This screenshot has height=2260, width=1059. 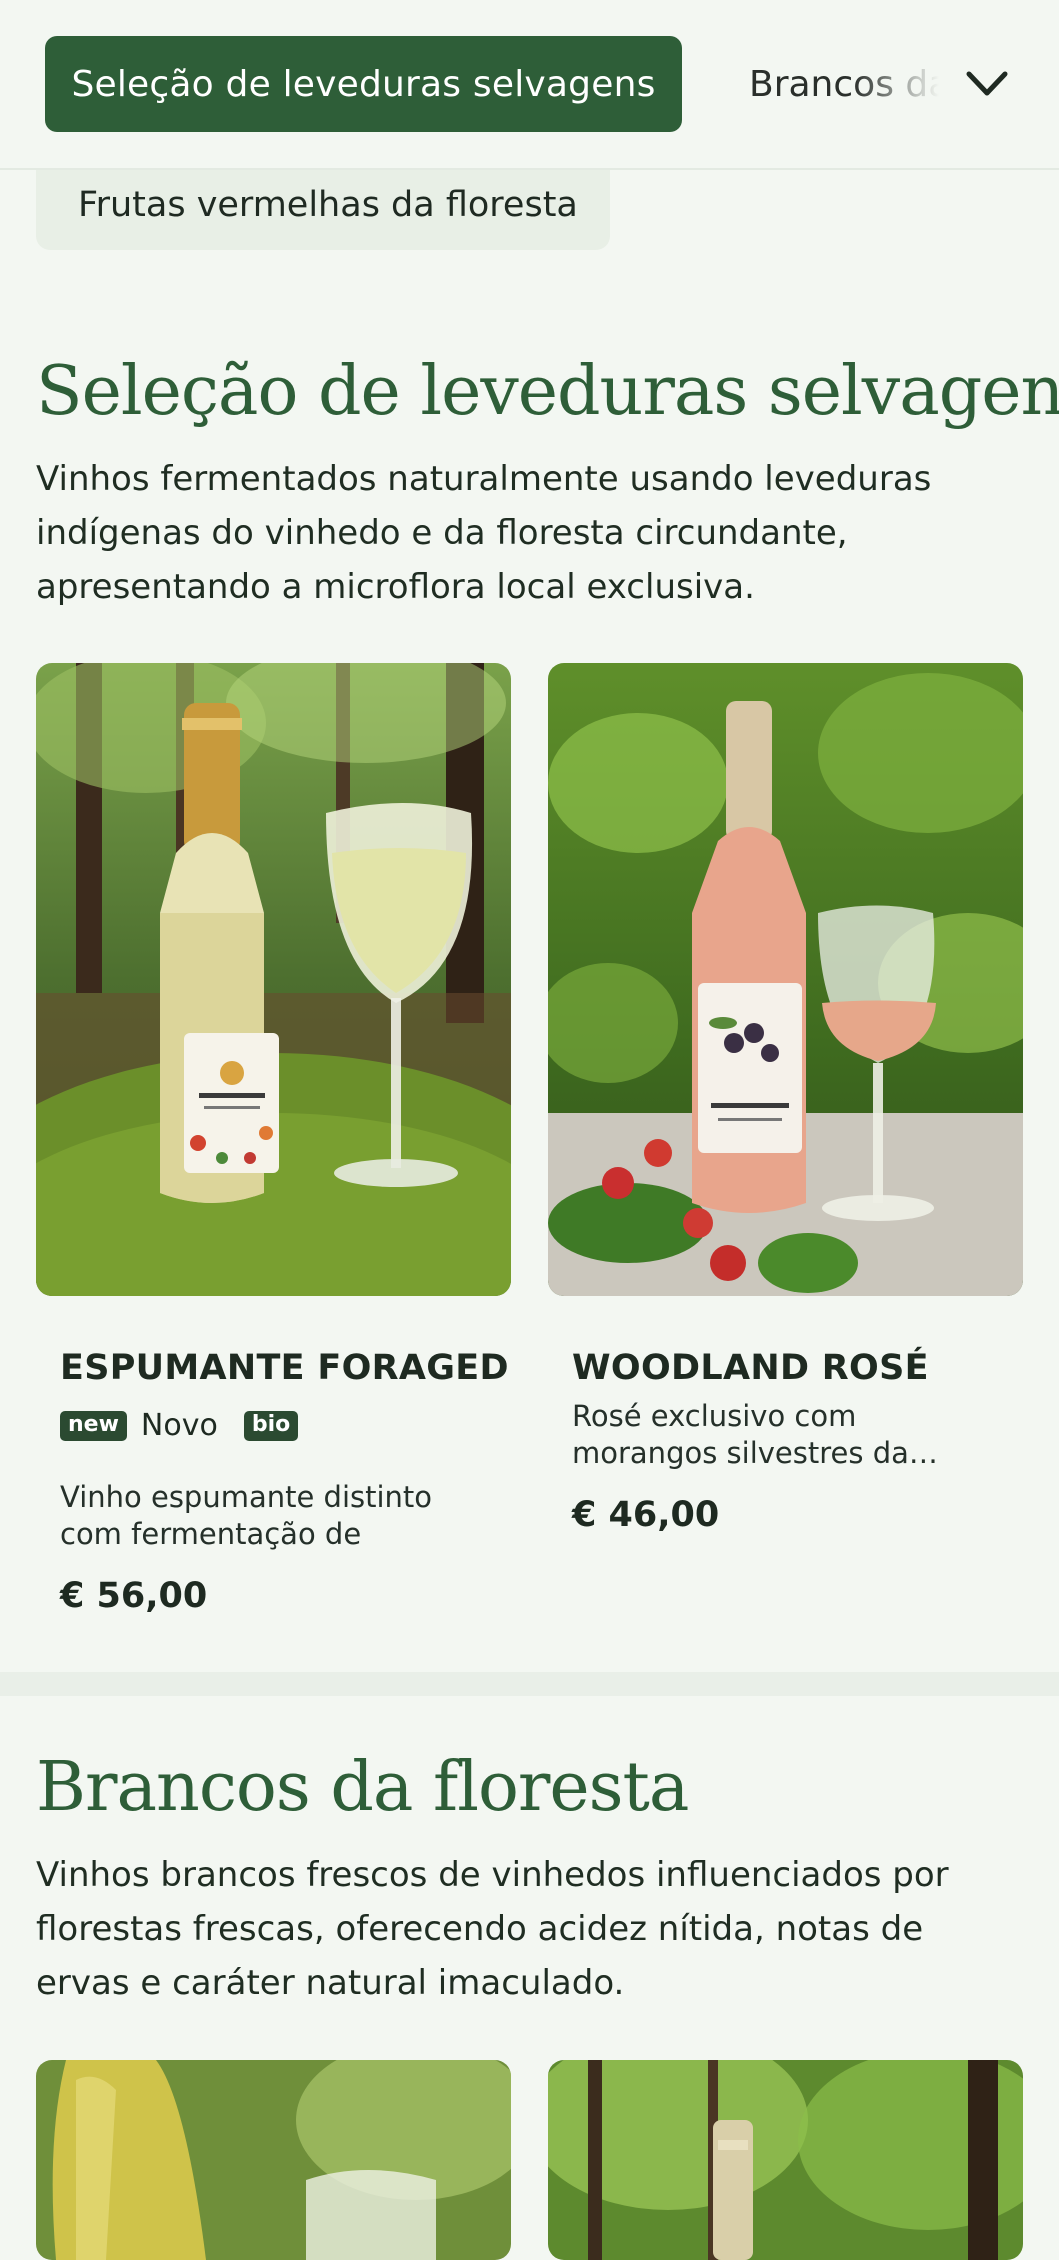 What do you see at coordinates (328, 205) in the screenshot?
I see `category-chip-red-berries-label: Frutas vermelhas da floresta` at bounding box center [328, 205].